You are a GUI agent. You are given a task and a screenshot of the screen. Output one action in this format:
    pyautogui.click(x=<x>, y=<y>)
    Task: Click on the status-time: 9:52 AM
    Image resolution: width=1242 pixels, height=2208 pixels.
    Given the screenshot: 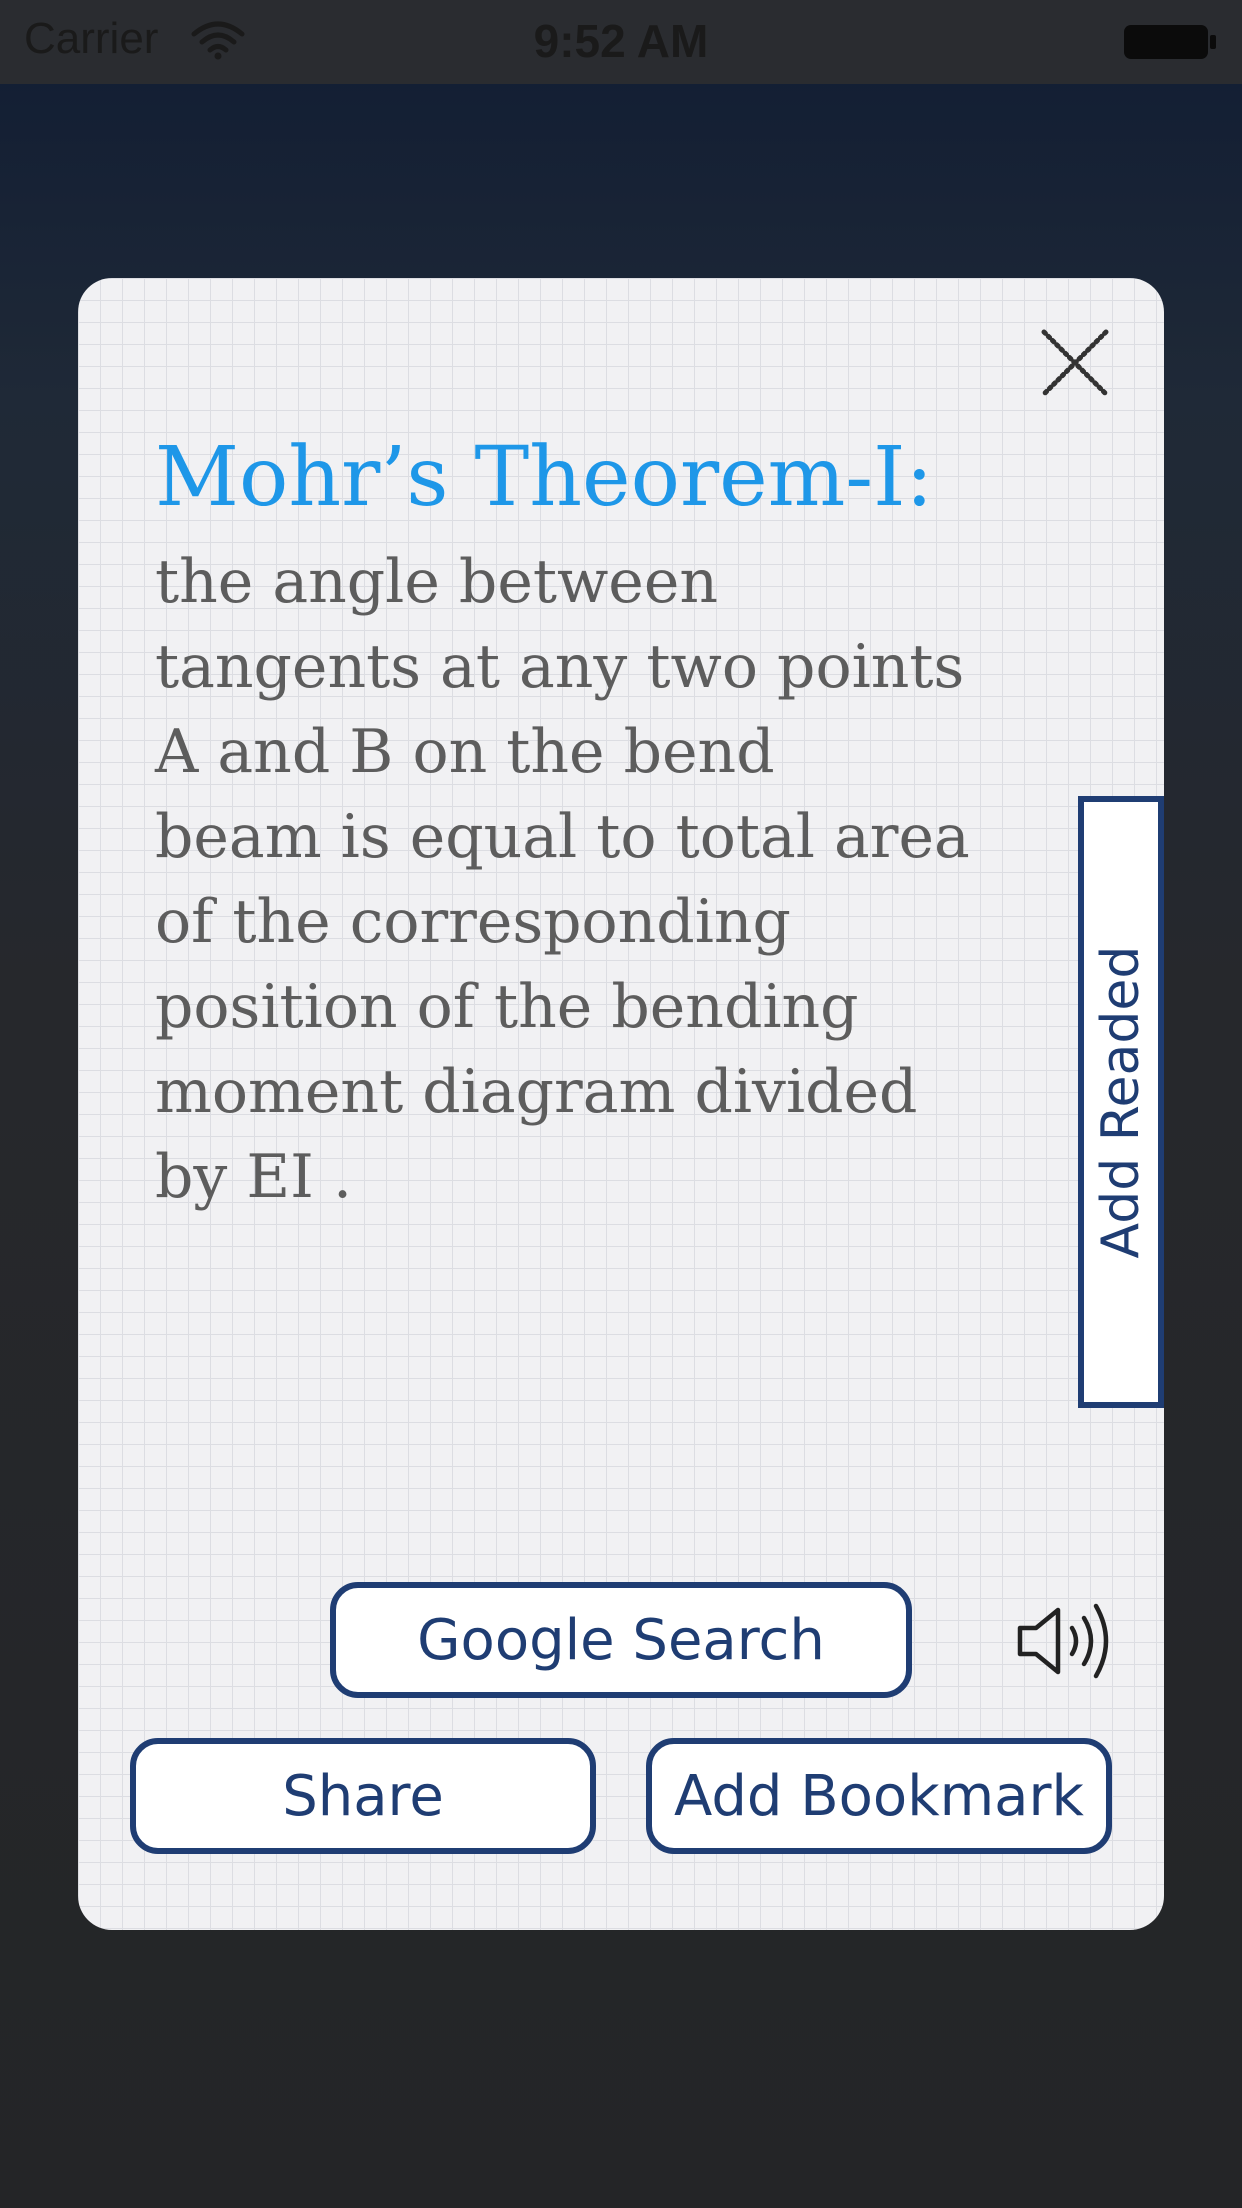 What is the action you would take?
    pyautogui.click(x=621, y=41)
    